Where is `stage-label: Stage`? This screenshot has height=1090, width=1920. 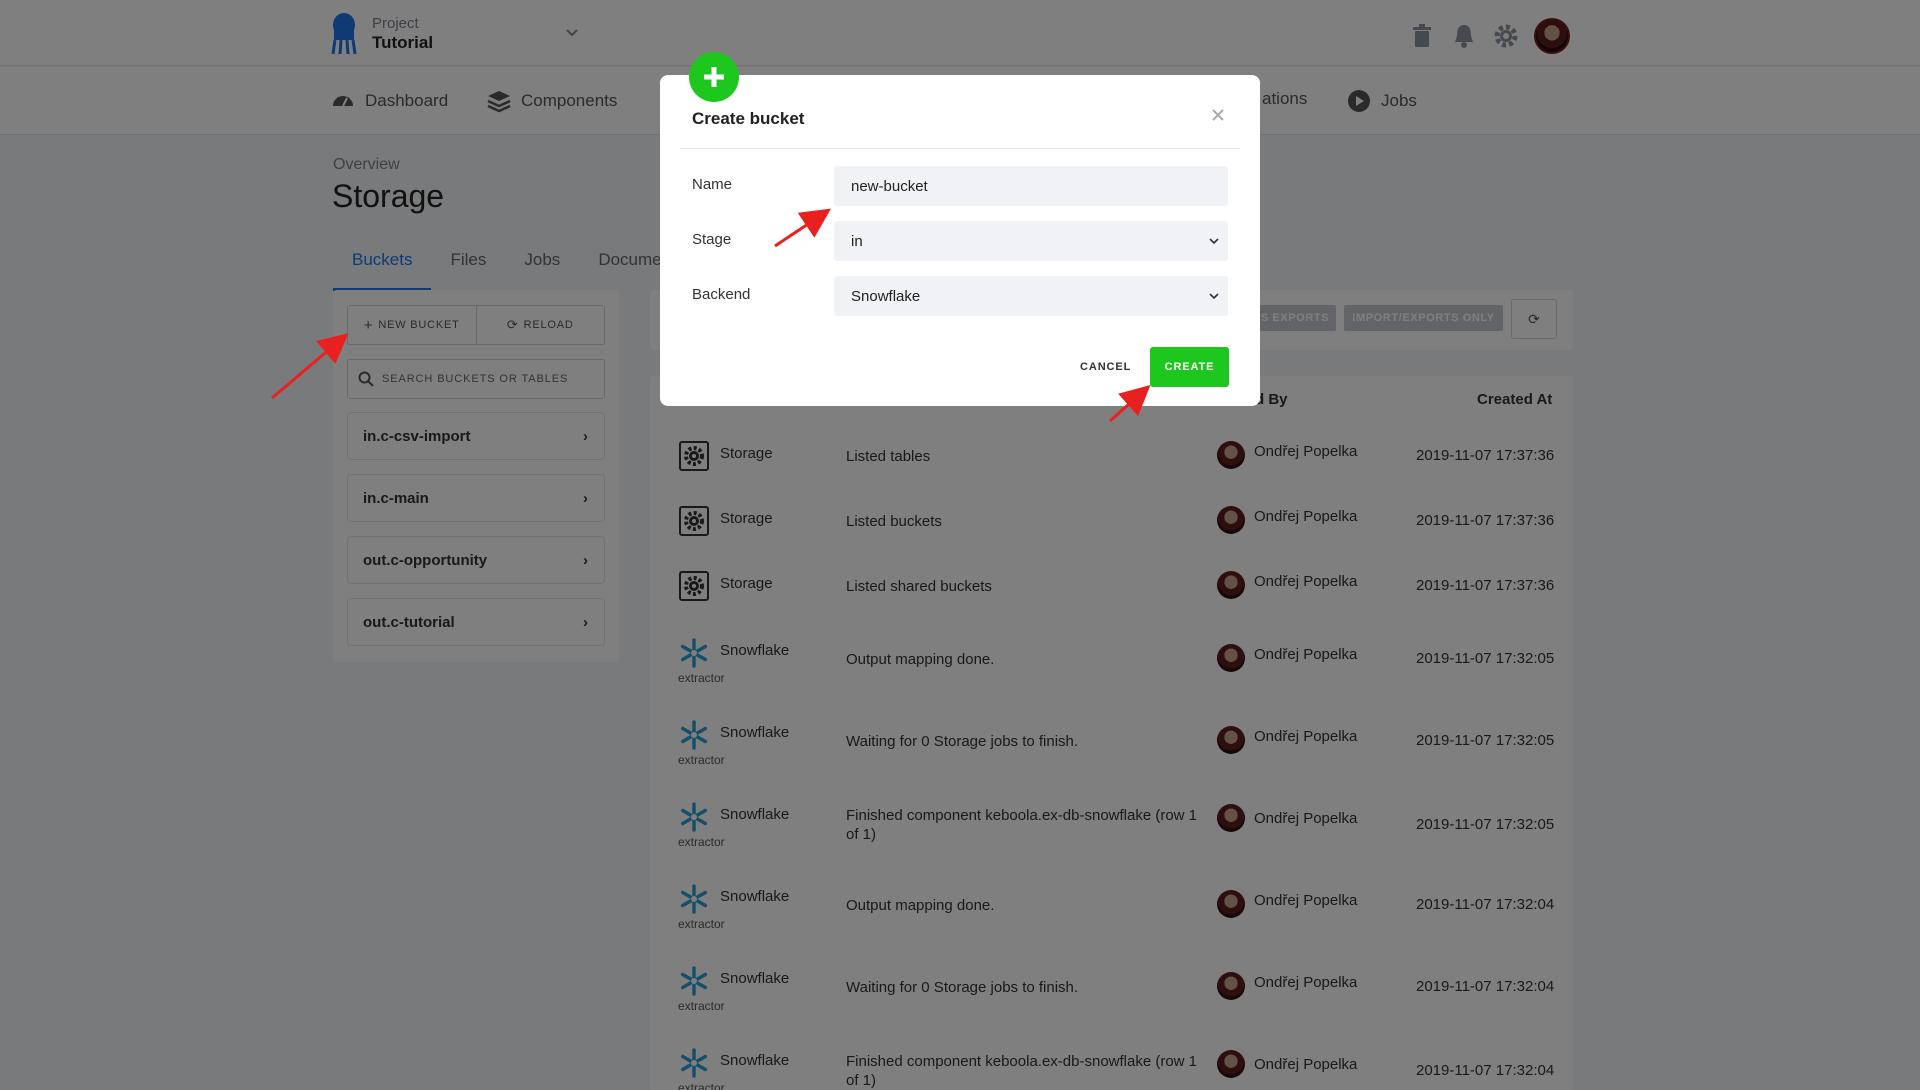
stage-label: Stage is located at coordinates (712, 239).